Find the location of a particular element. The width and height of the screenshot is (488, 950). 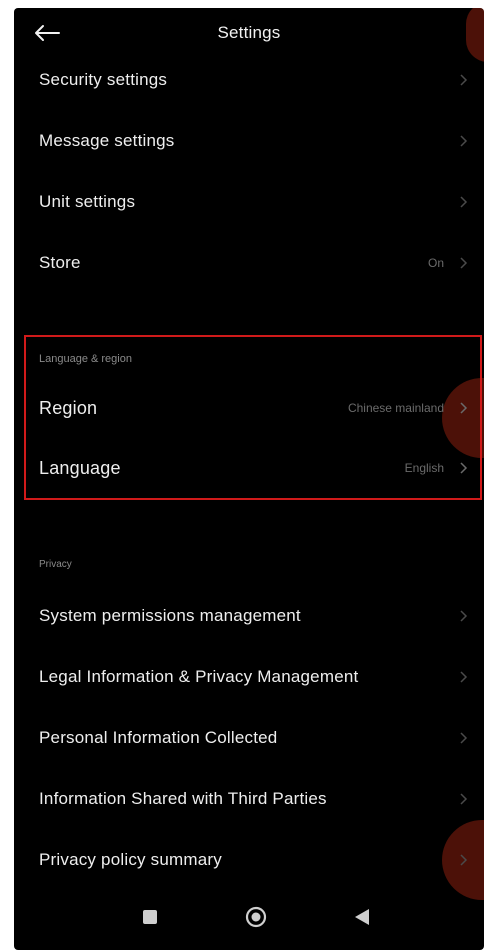

language-value: English is located at coordinates (424, 468).